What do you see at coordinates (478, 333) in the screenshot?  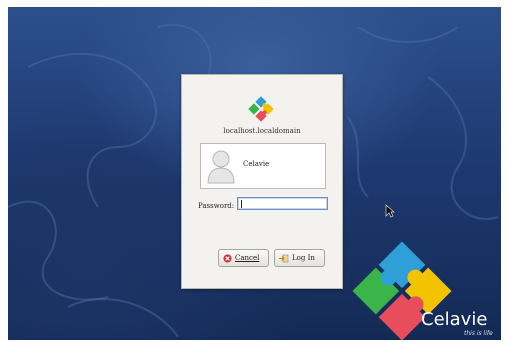 I see `brand-tagline: this is life` at bounding box center [478, 333].